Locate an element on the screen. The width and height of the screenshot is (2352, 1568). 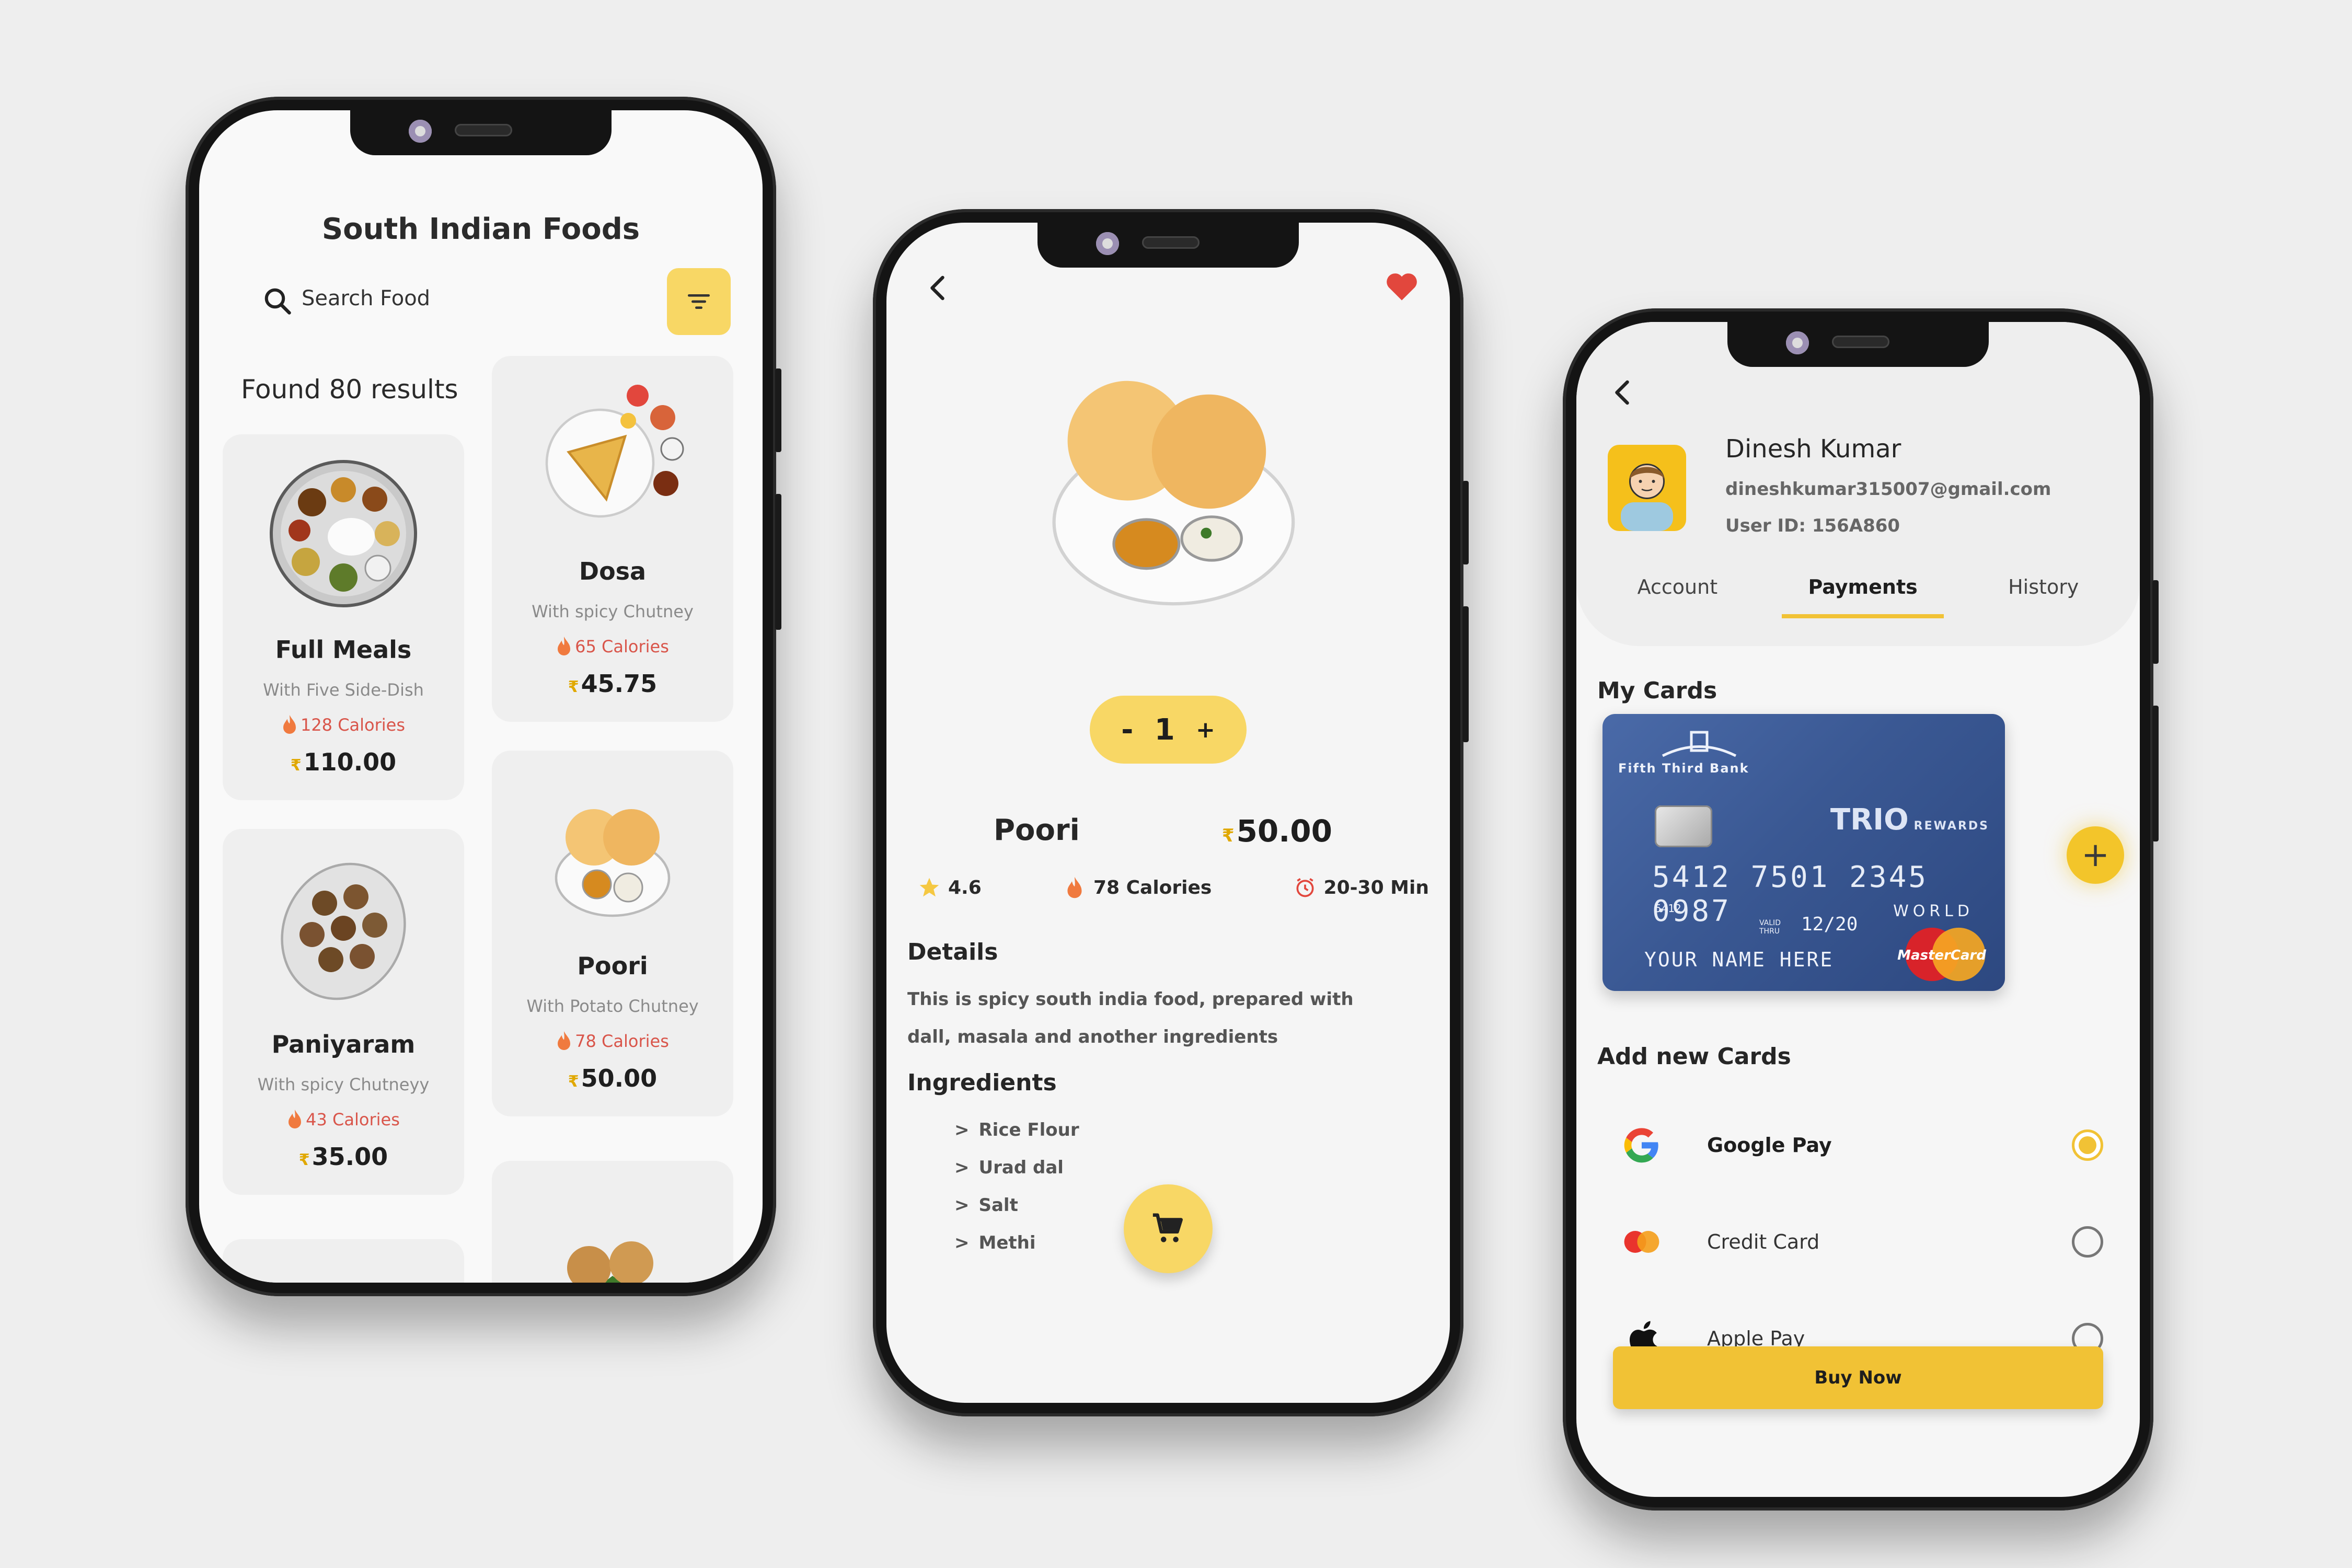
payment-option-label: Credit Card is located at coordinates (1763, 1241).